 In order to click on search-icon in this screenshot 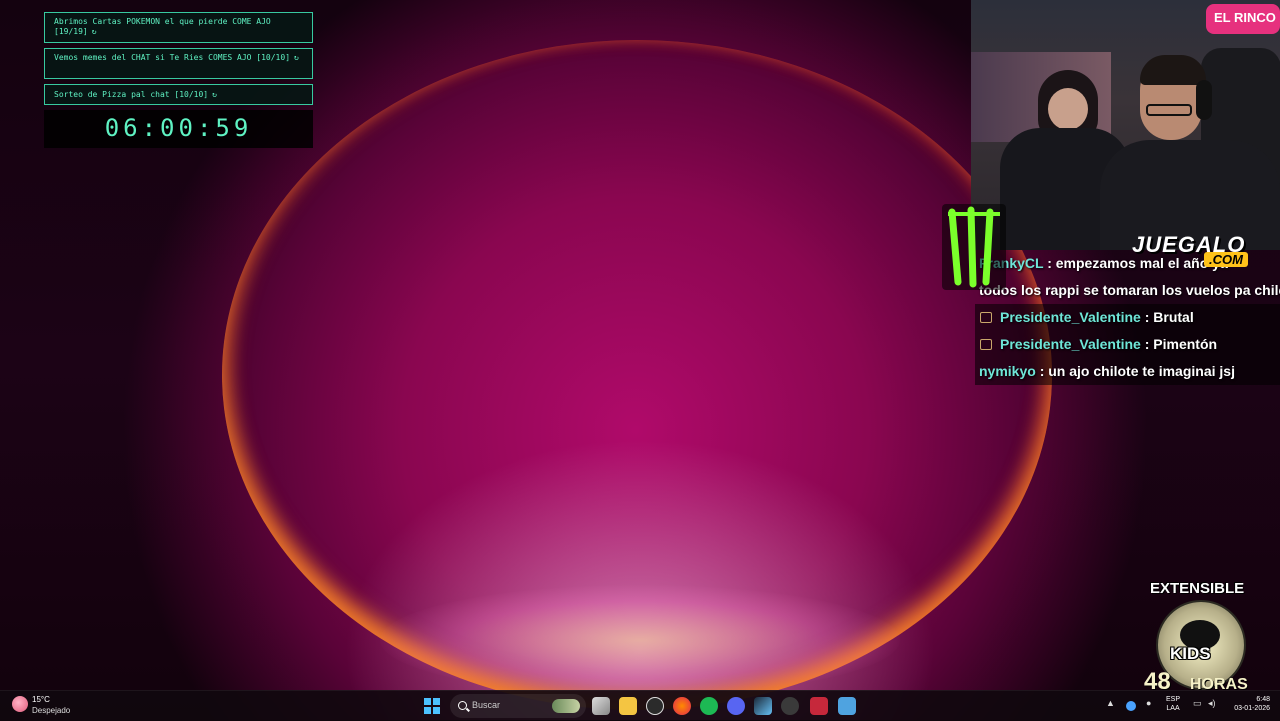, I will do `click(462, 705)`.